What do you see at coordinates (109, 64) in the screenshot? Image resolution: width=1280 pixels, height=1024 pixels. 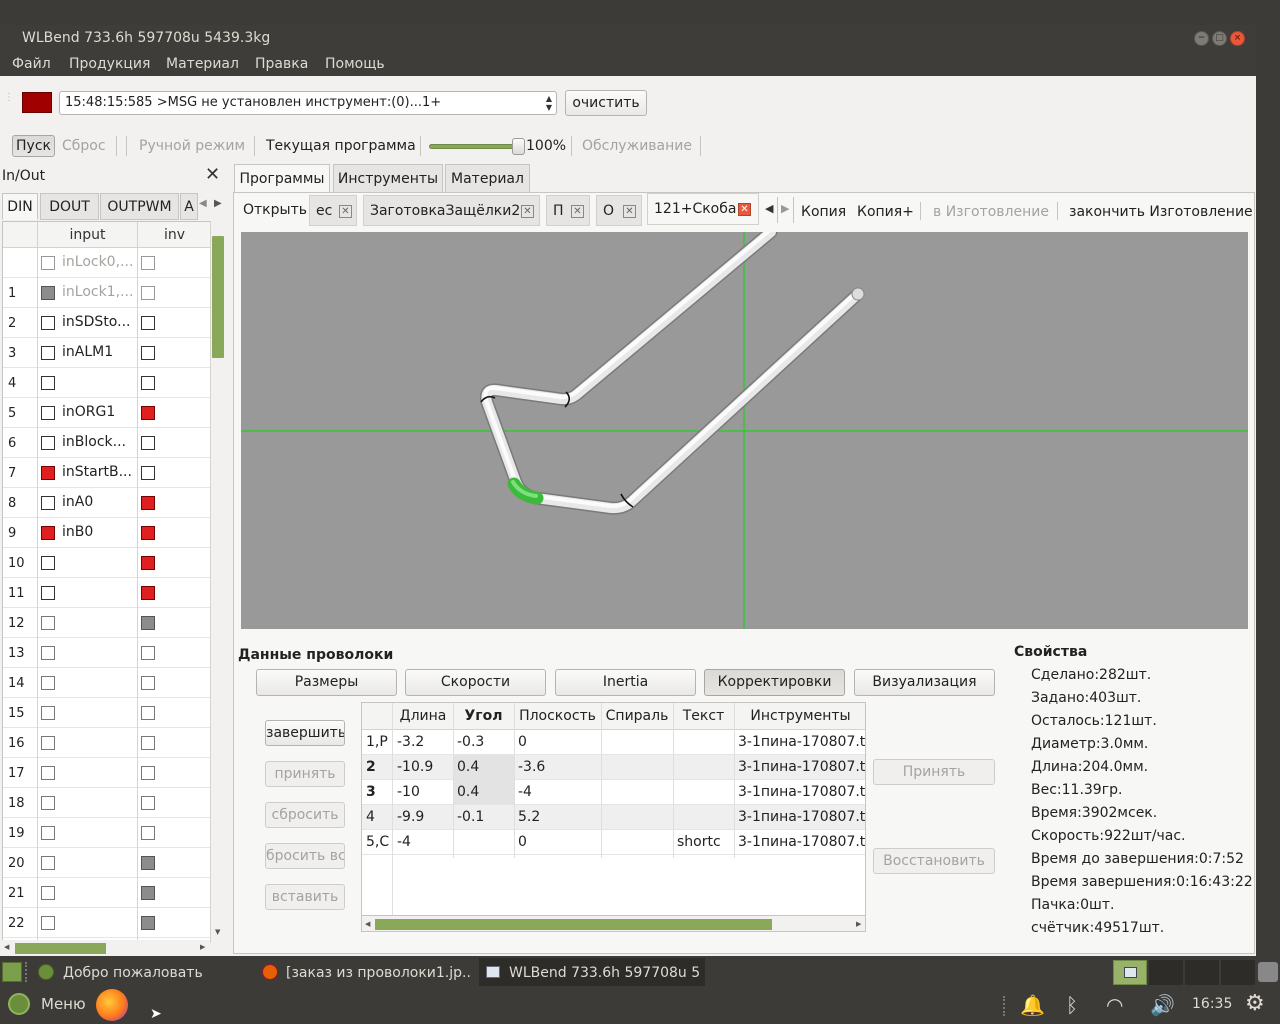 I see `menu-products: Продукция` at bounding box center [109, 64].